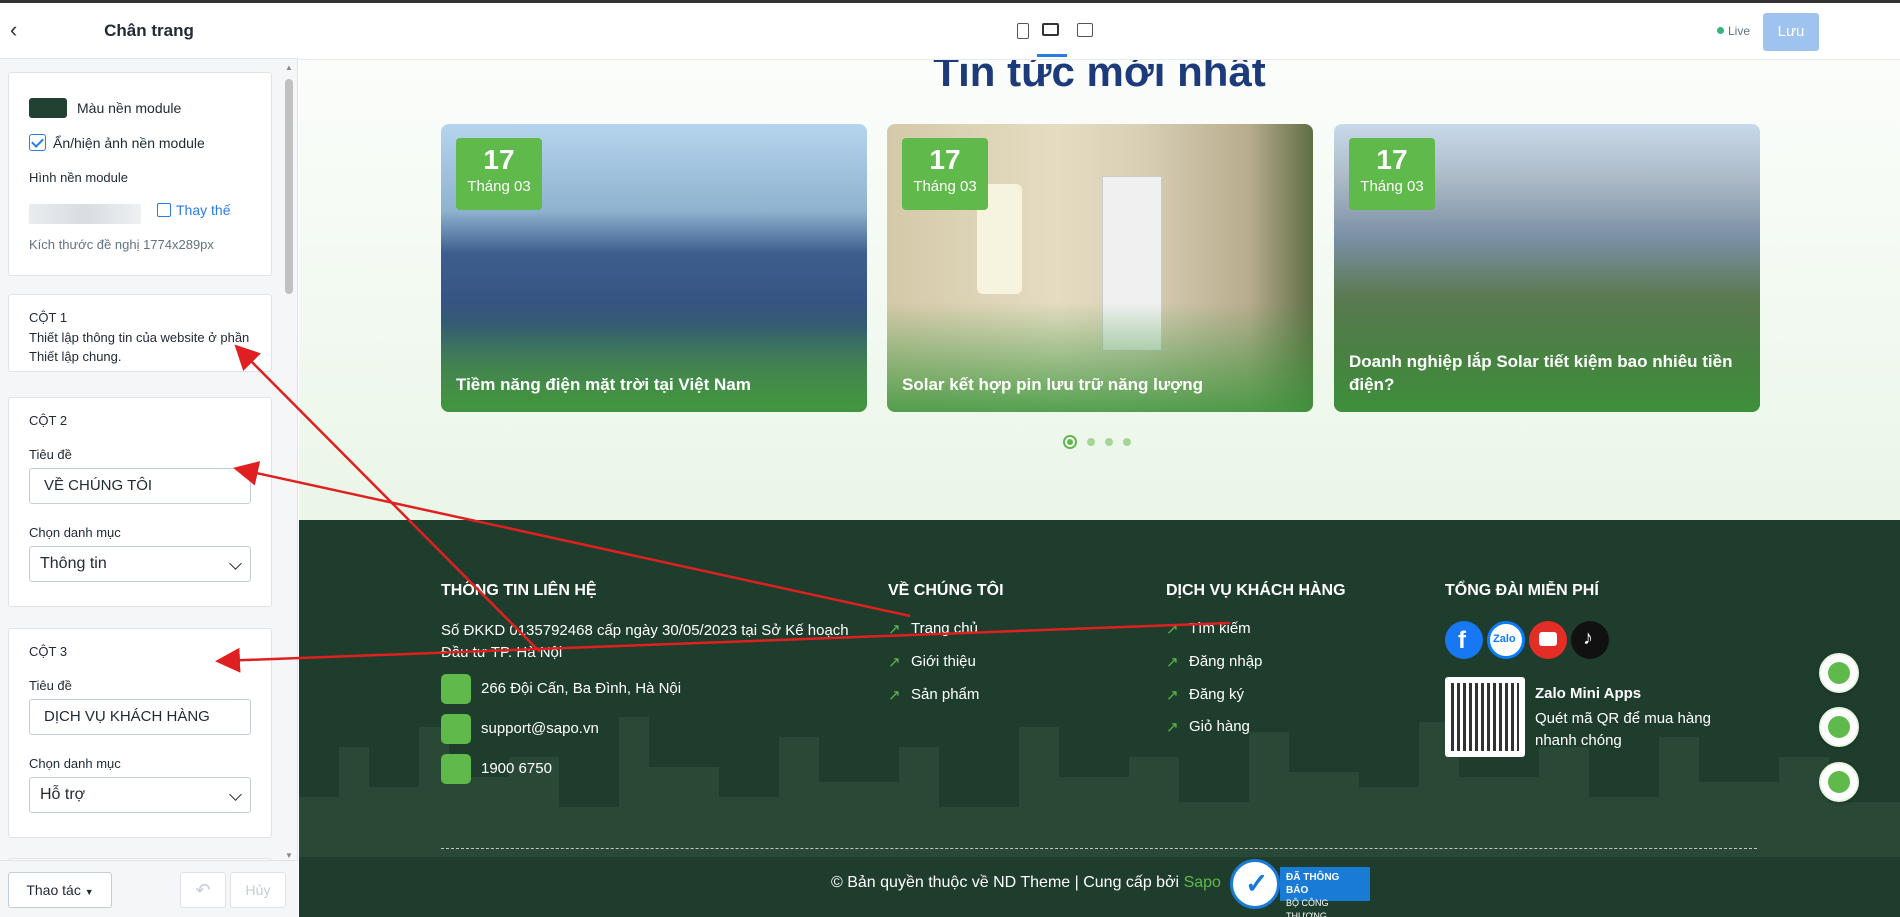  What do you see at coordinates (289, 67) in the screenshot?
I see `scroll-up-arrow: ▲` at bounding box center [289, 67].